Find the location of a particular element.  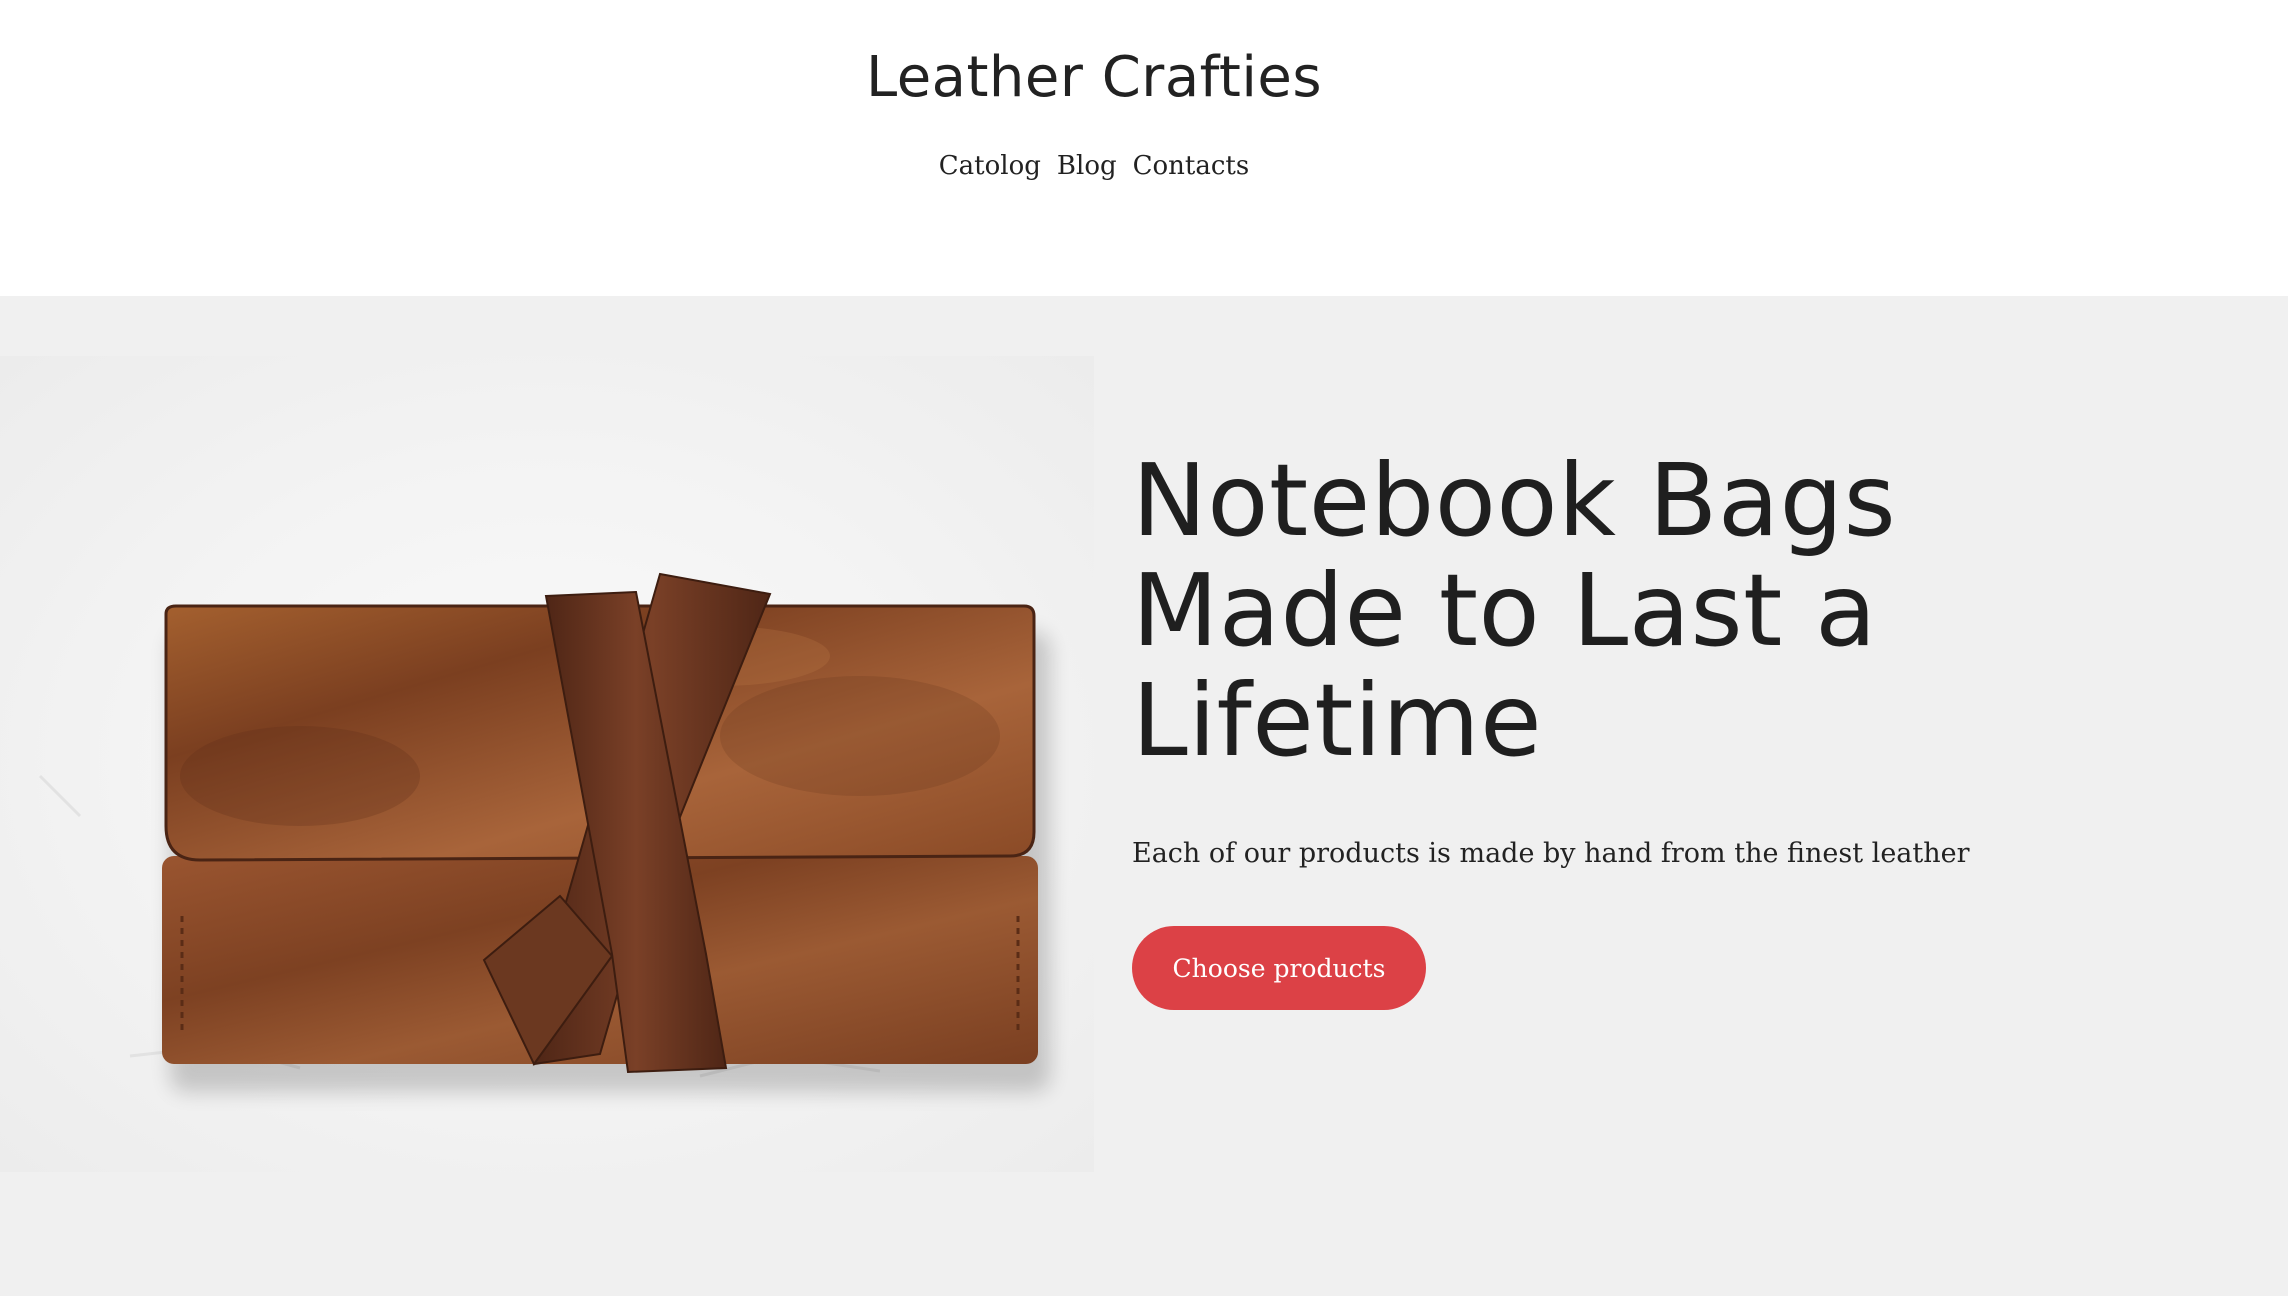

nav-link-contacts: Contacts is located at coordinates (1191, 166).